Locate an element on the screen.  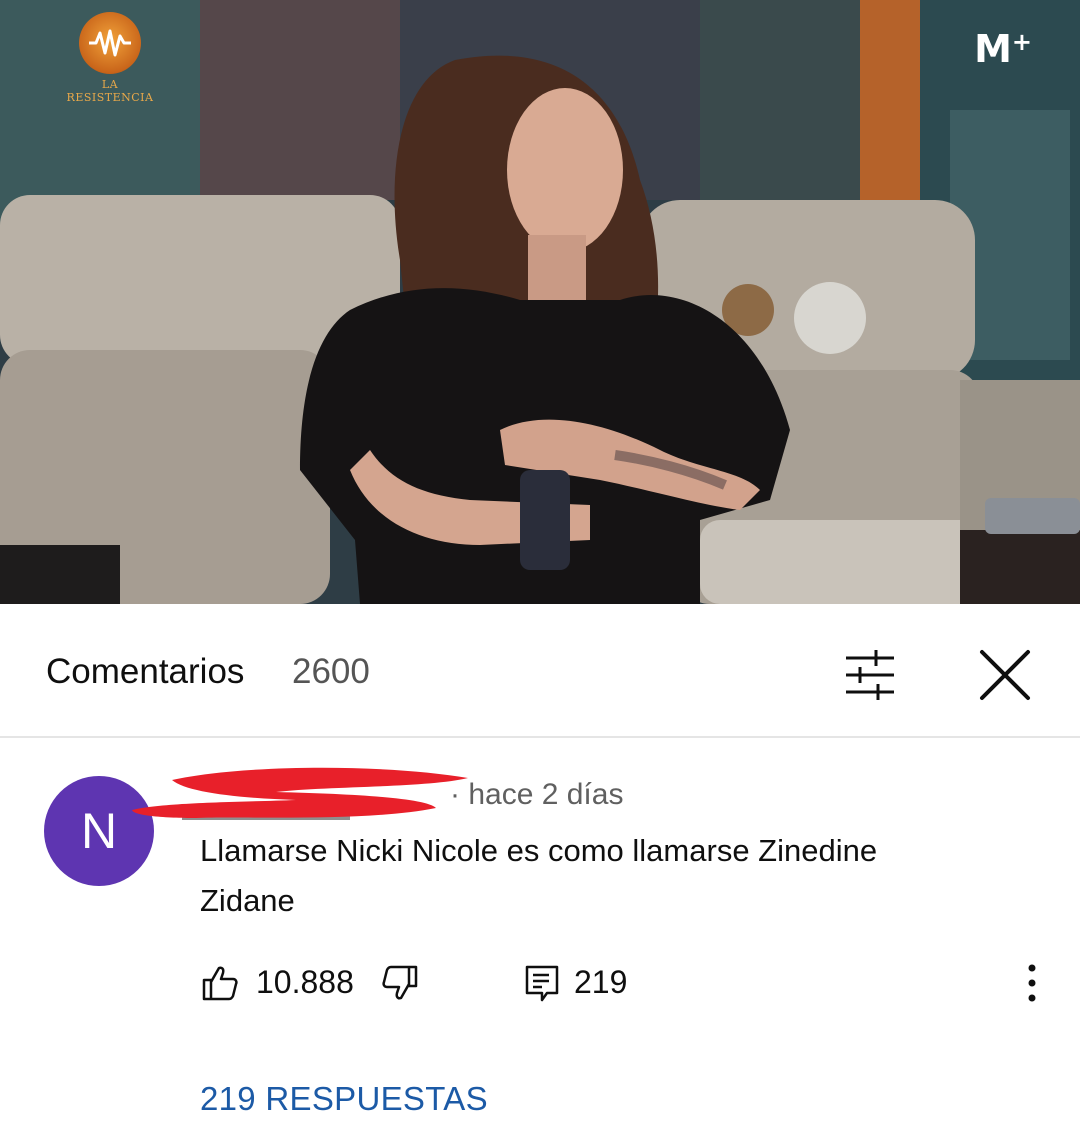
thumbs-down-icon is located at coordinates (400, 982).